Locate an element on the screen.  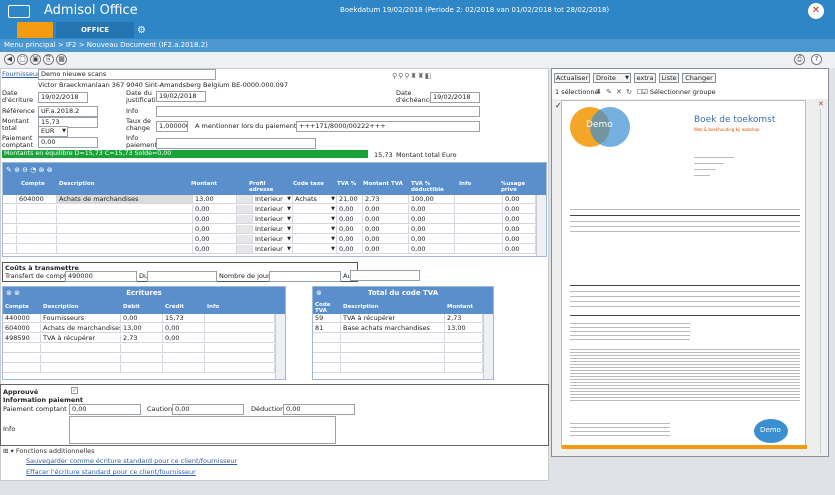
cell-ded: 100,00 is located at coordinates (432, 199).